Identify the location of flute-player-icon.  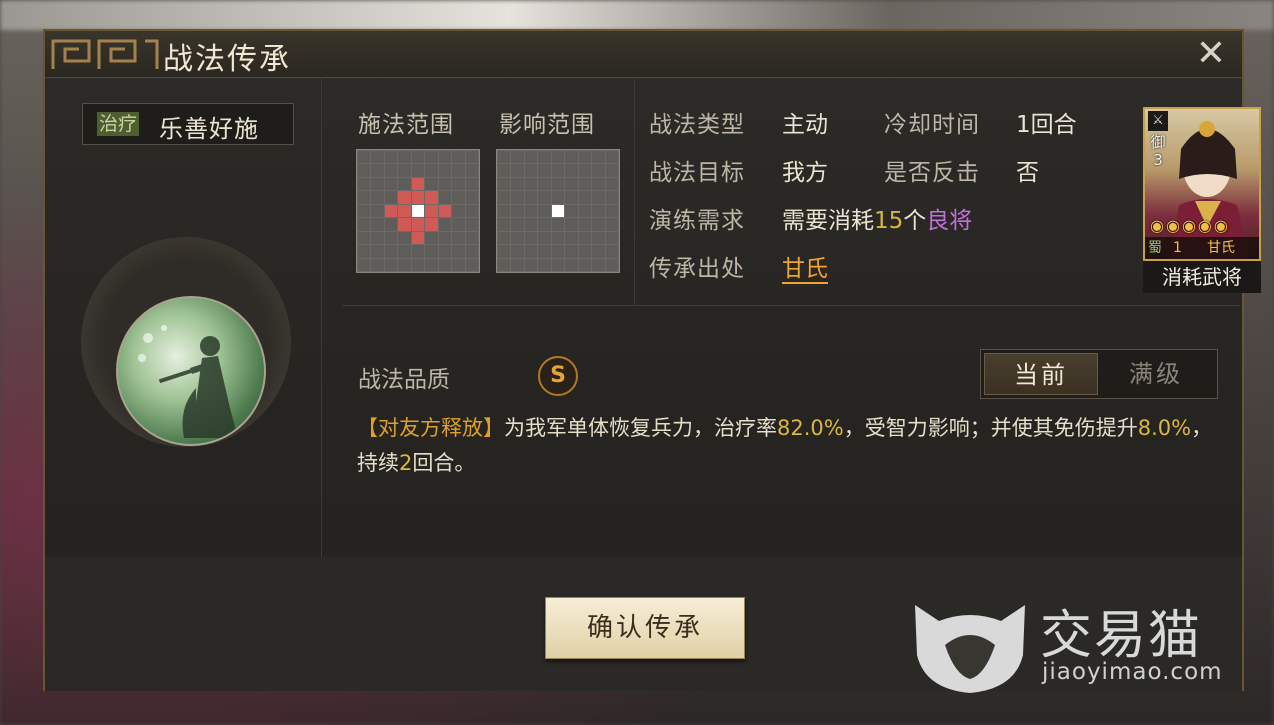
(188, 381).